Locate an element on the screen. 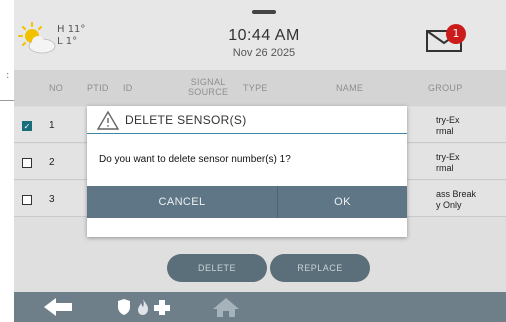 Image resolution: width=506 pixels, height=322 pixels. medical-cross-icon is located at coordinates (162, 307).